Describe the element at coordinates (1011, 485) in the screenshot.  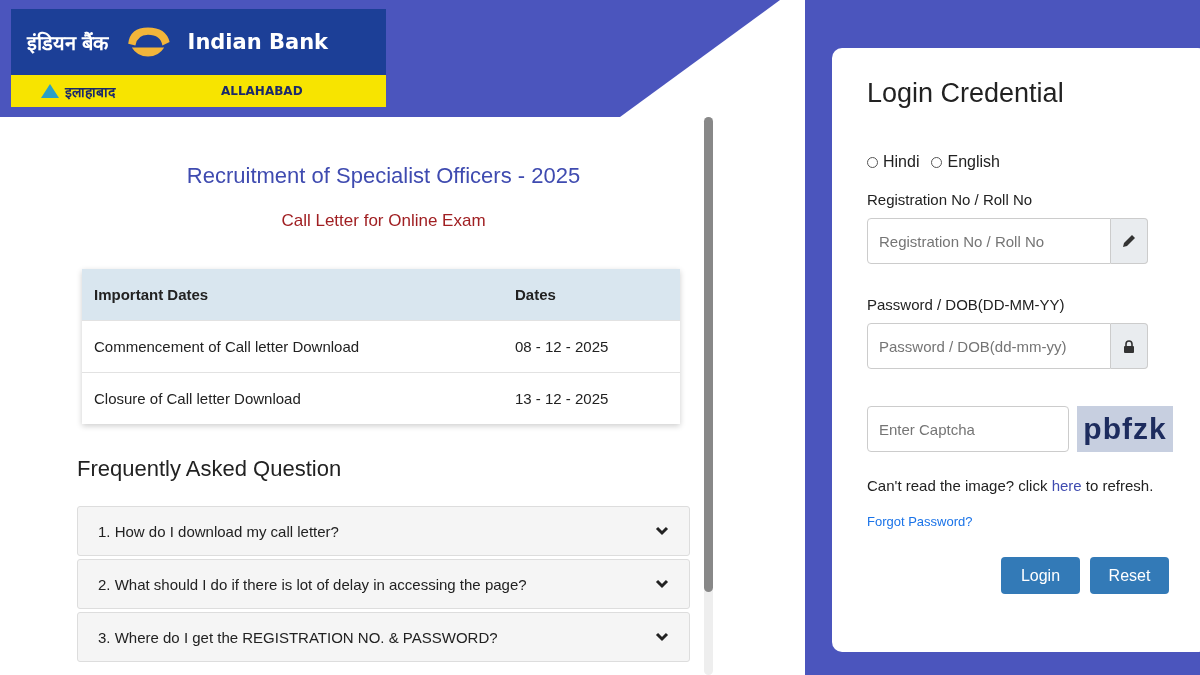
I see `refresh-text: Can't read the image? click here to refresh.` at that location.